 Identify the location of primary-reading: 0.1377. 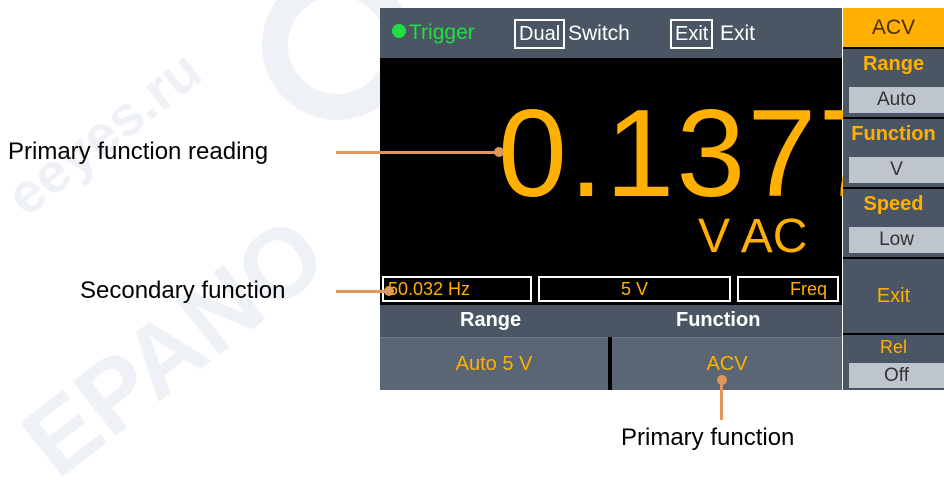
(694, 154).